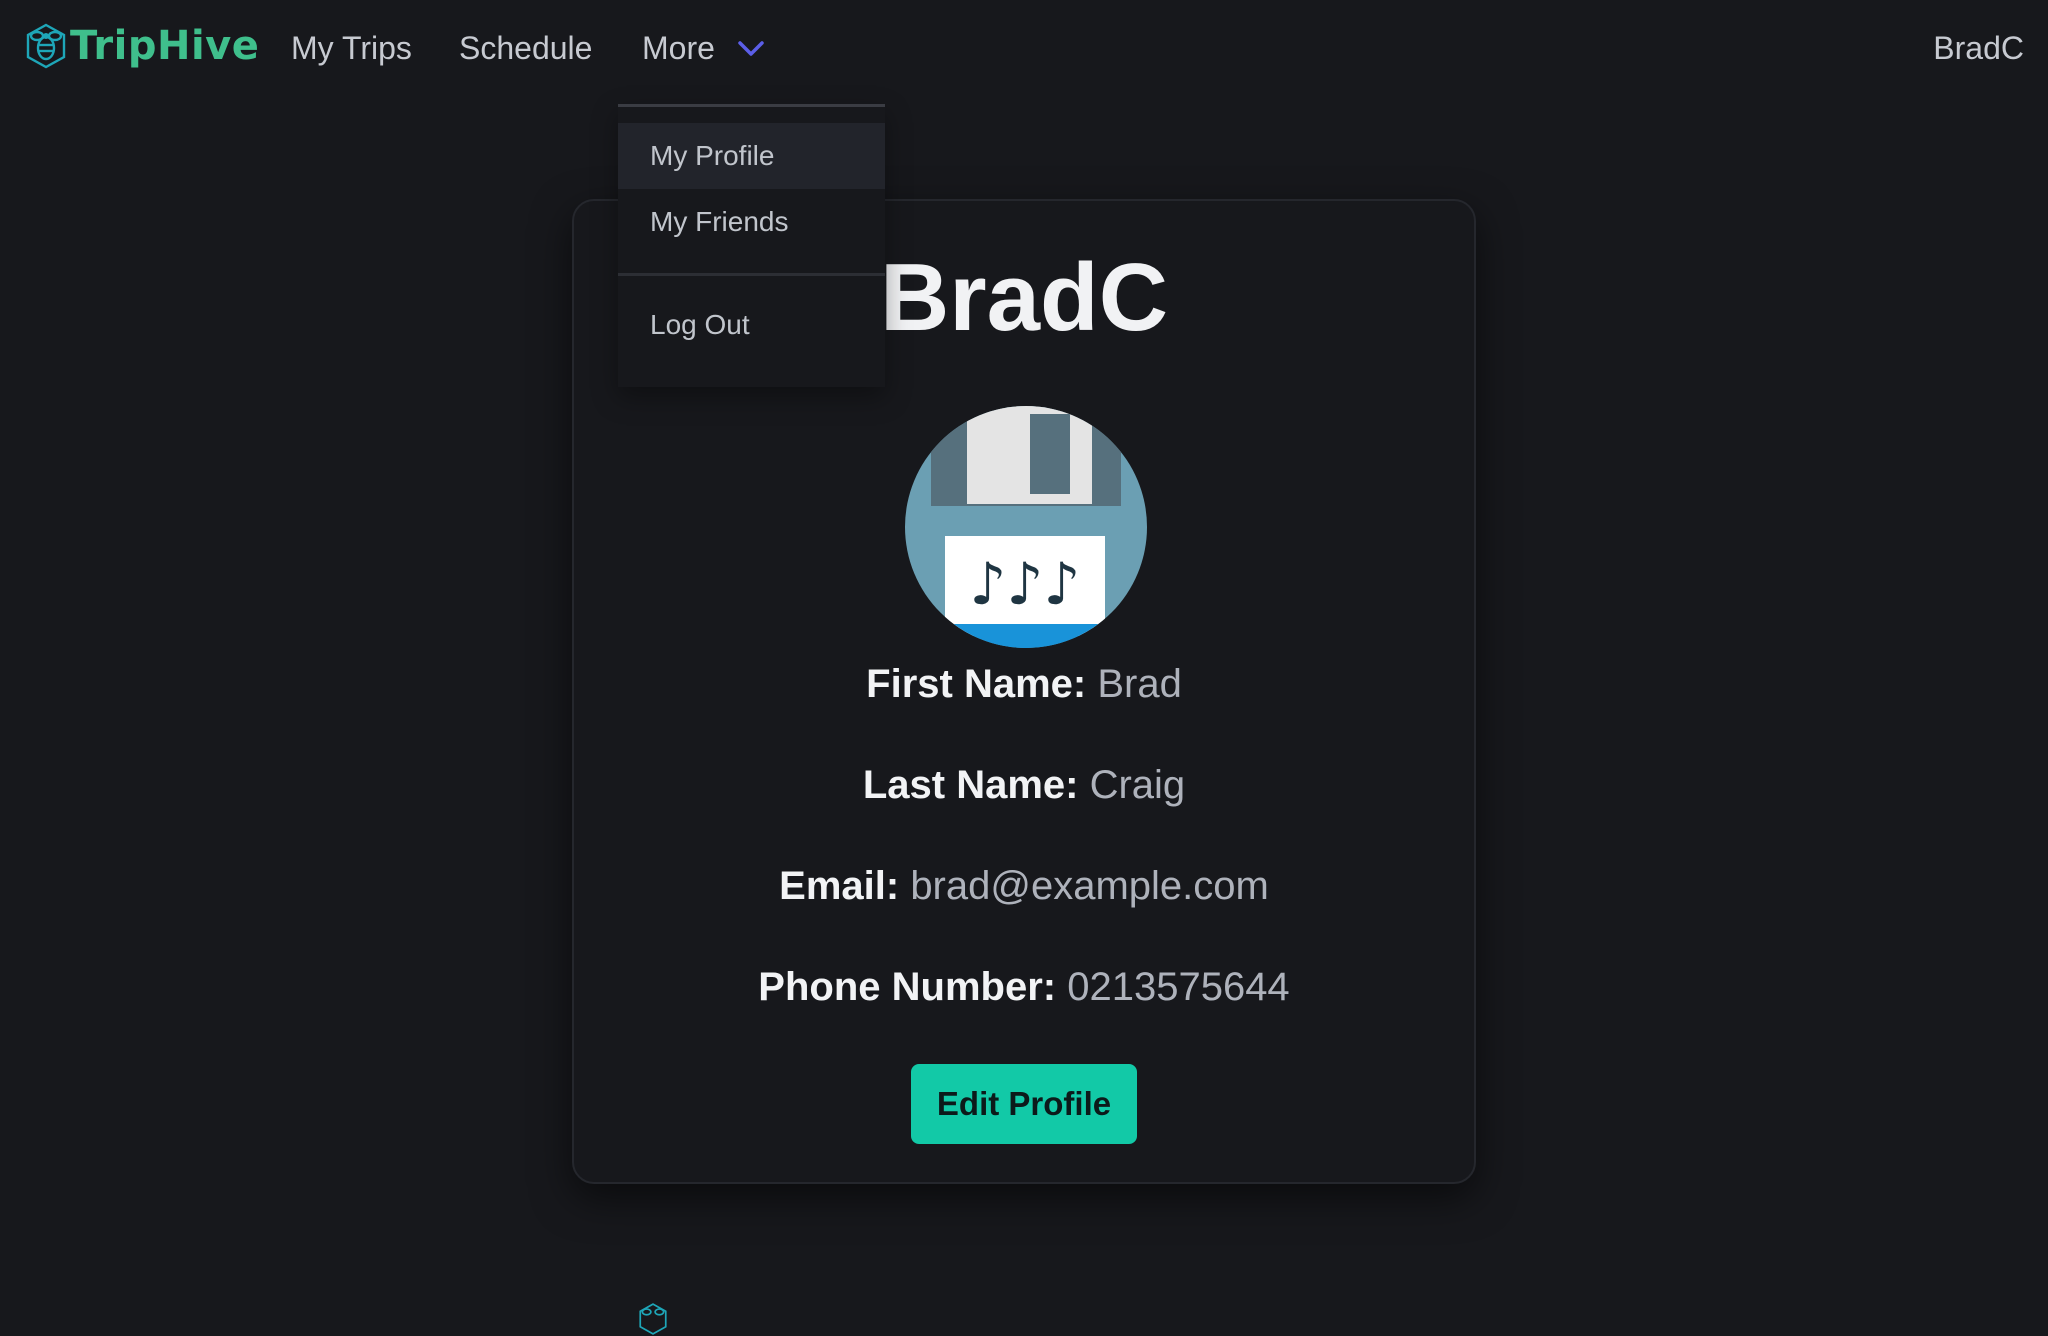 This screenshot has width=2048, height=1336. I want to click on first-name-label: First Name:, so click(976, 684).